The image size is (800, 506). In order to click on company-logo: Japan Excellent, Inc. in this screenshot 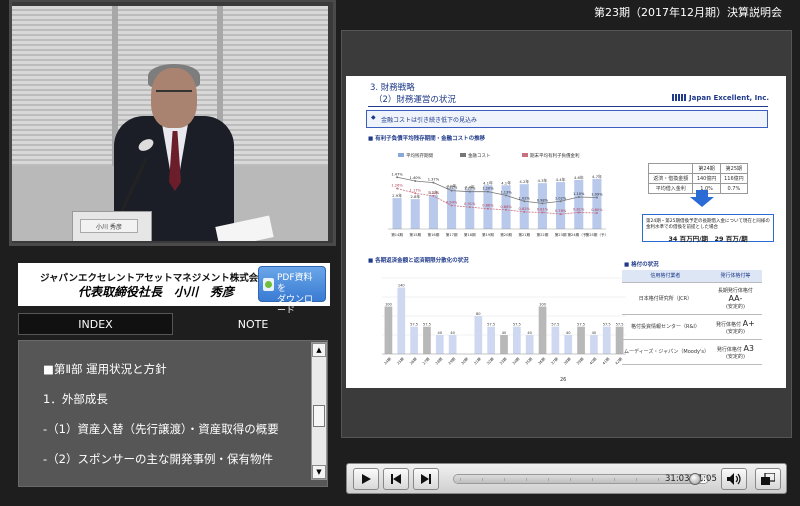, I will do `click(720, 98)`.